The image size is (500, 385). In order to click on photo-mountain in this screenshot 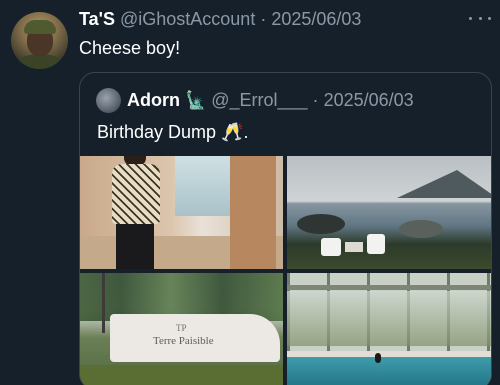, I will do `click(444, 184)`.